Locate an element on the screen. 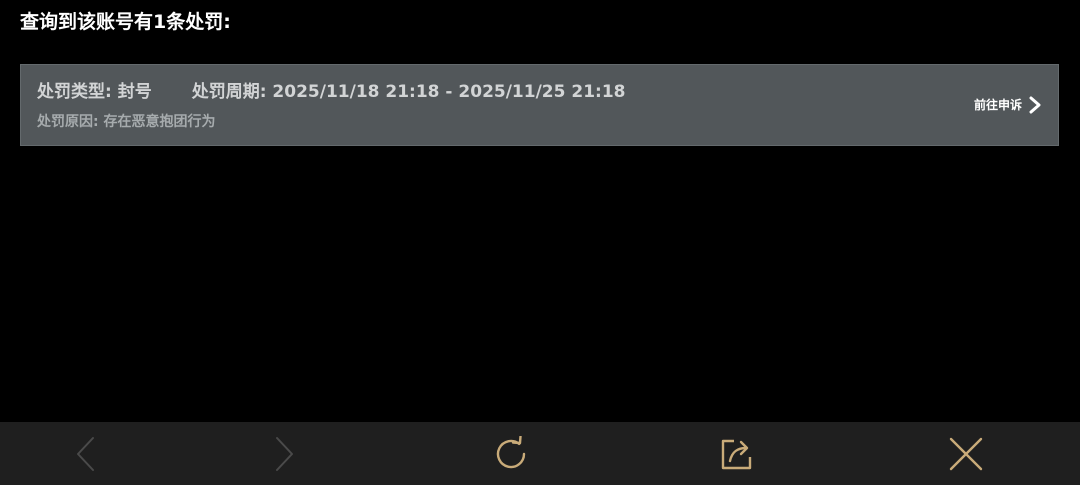 The height and width of the screenshot is (485, 1080). back-button is located at coordinates (86, 453).